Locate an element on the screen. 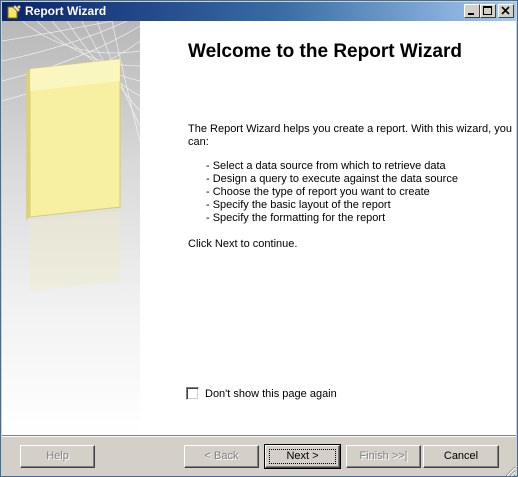 The image size is (518, 477). back-button: < Back is located at coordinates (221, 456).